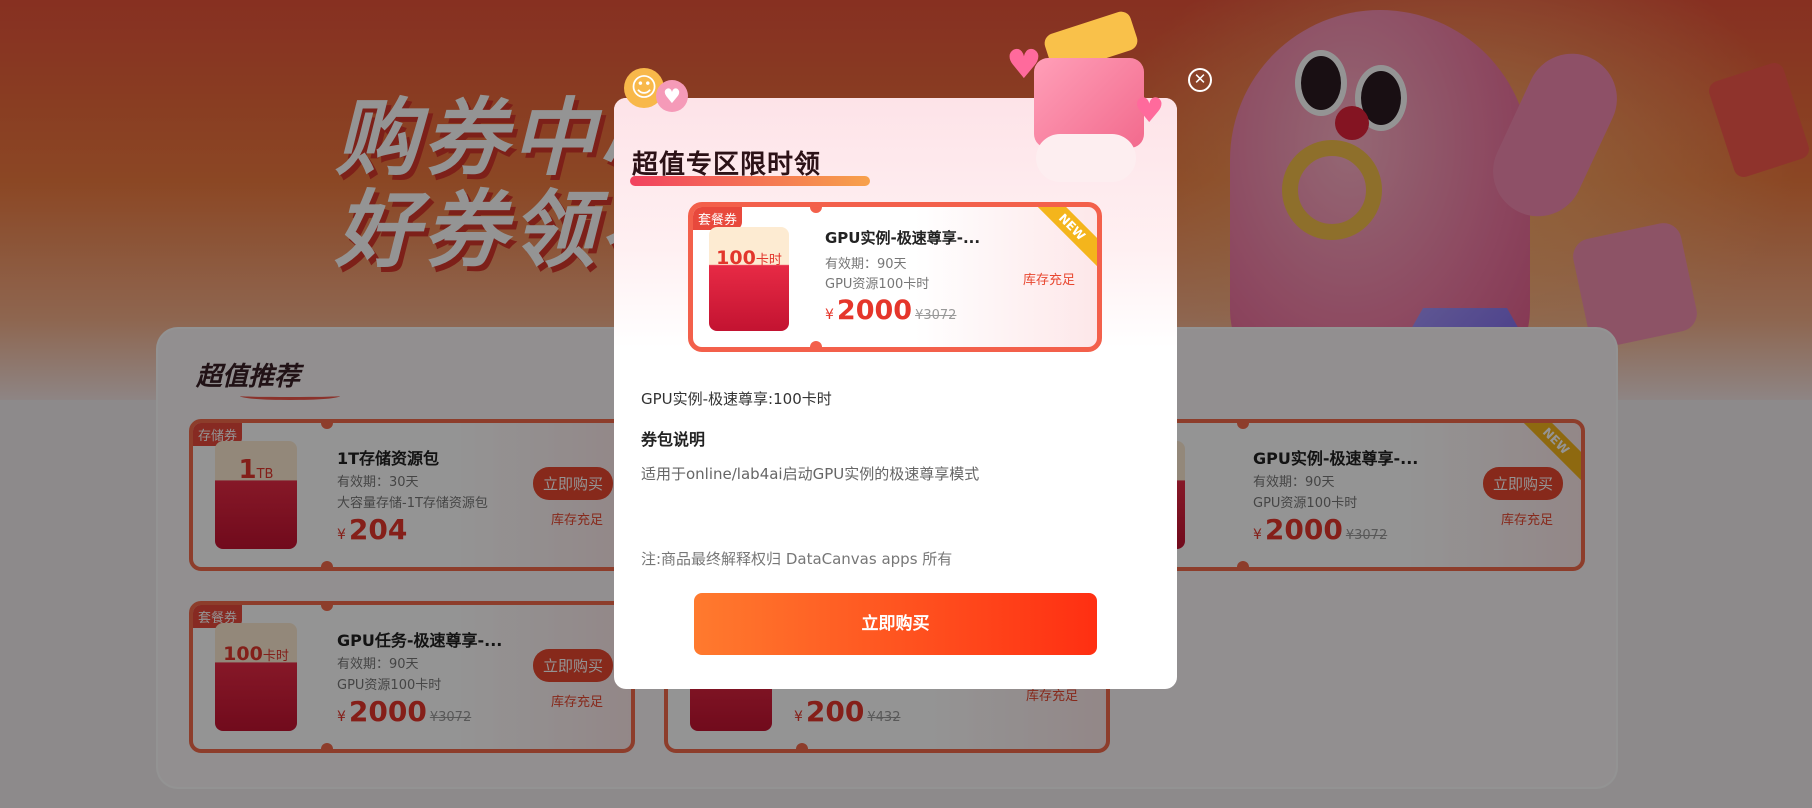 This screenshot has width=1812, height=808. What do you see at coordinates (673, 439) in the screenshot?
I see `section-title: 券包说明` at bounding box center [673, 439].